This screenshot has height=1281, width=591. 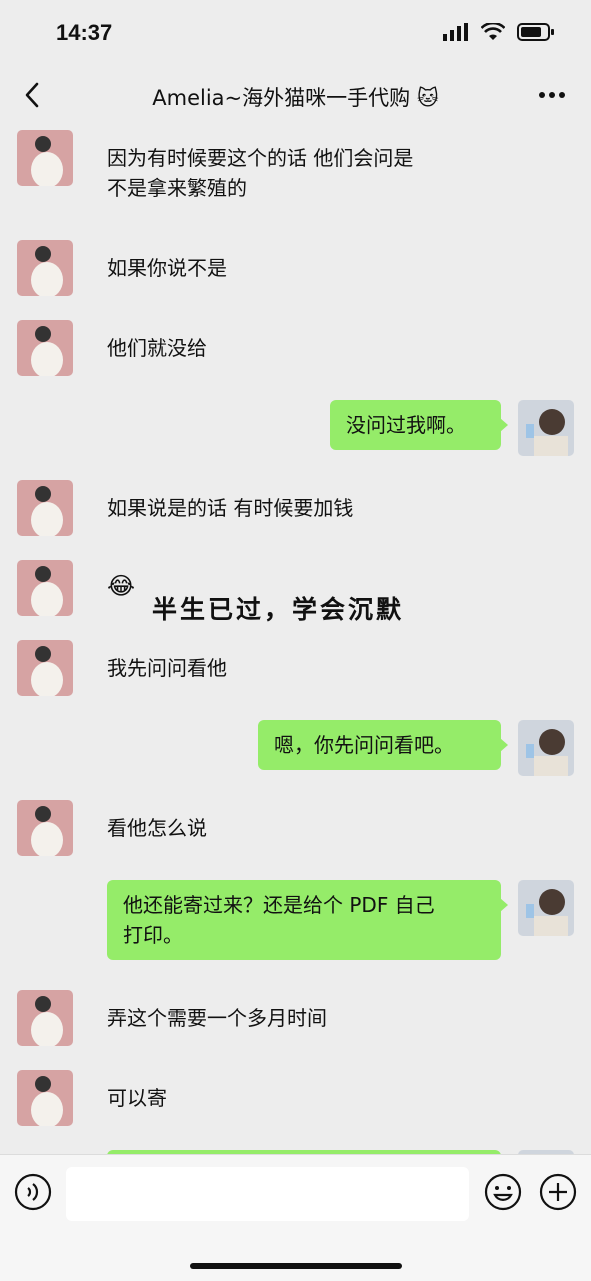 I want to click on message-text: 嗯，你先问问看吧。, so click(x=364, y=745).